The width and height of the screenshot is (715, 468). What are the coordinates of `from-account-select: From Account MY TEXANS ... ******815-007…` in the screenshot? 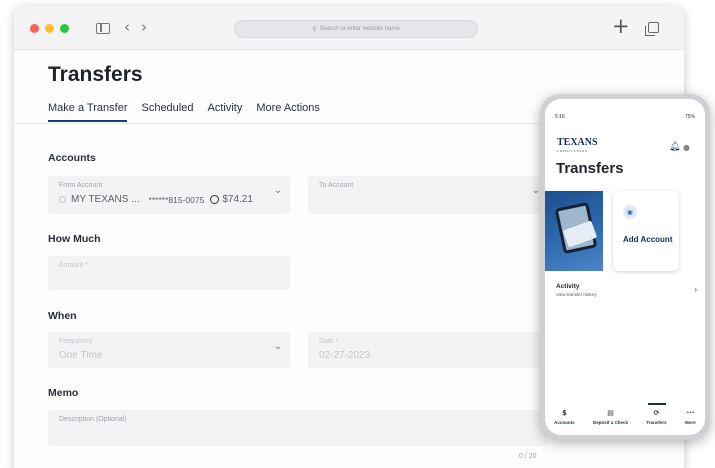 It's located at (169, 195).